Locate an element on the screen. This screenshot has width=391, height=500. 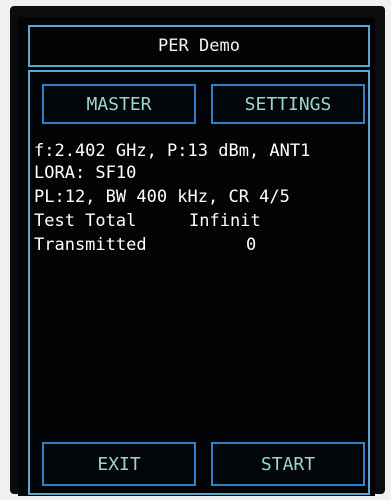
page-title: PER Demo is located at coordinates (199, 46).